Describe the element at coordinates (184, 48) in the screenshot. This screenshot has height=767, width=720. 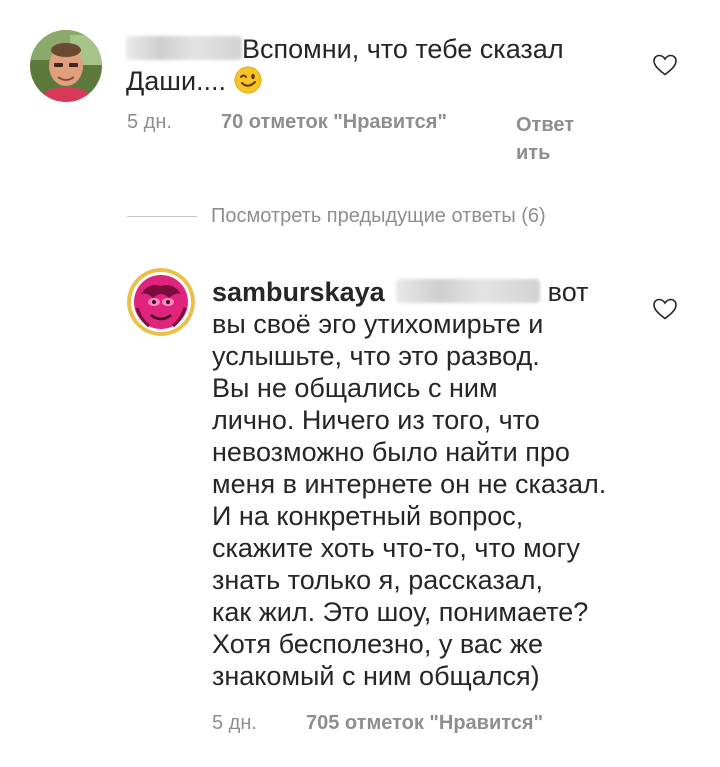
I see `redacted-username` at that location.